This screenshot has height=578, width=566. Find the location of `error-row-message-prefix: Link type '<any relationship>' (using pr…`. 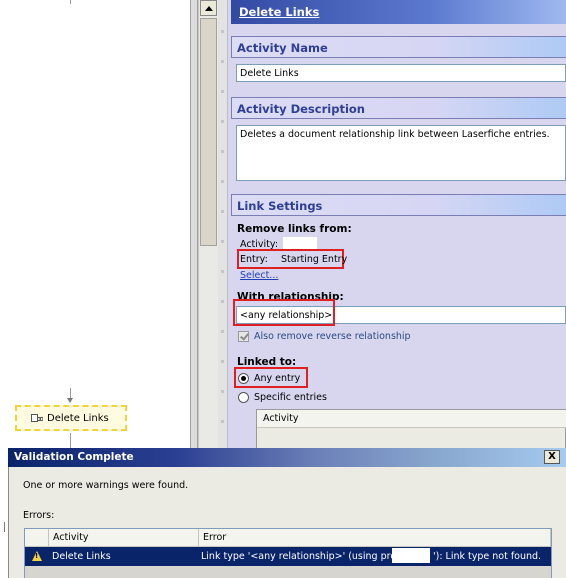

error-row-message-prefix: Link type '<any relationship>' (using pr… is located at coordinates (306, 556).